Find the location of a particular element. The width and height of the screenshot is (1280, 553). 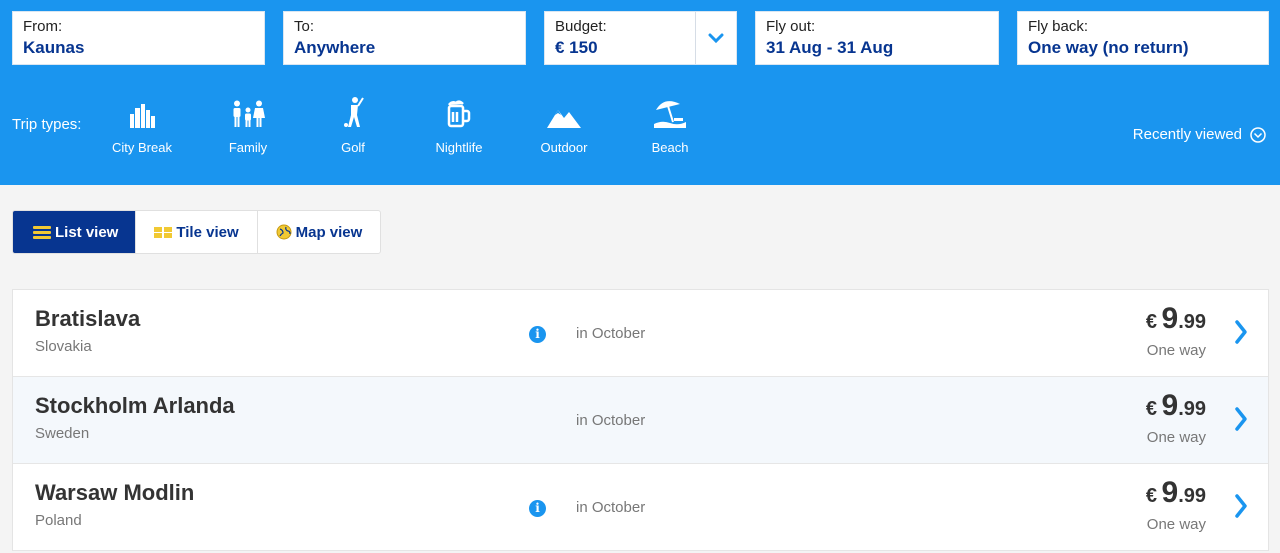

destination-country: Sweden is located at coordinates (62, 433).